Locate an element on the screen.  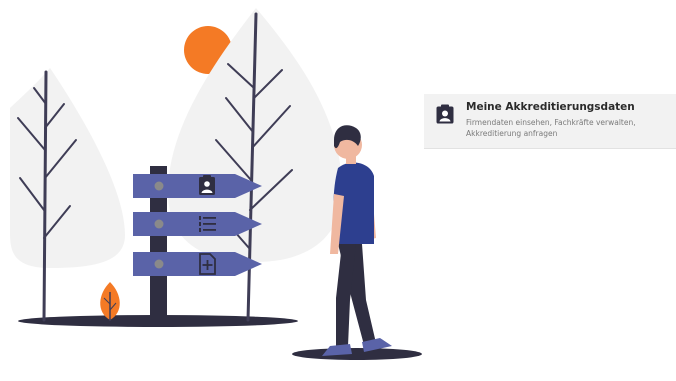
sign-list is located at coordinates (197, 224).